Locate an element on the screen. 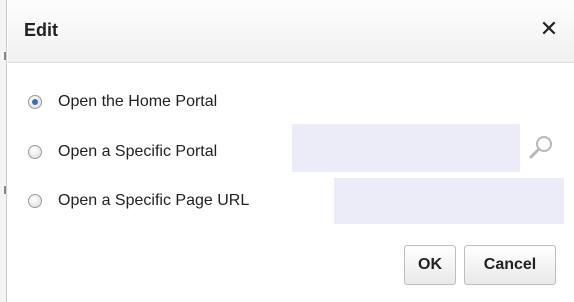  option-home-portal: Open the Home Portal is located at coordinates (122, 102).